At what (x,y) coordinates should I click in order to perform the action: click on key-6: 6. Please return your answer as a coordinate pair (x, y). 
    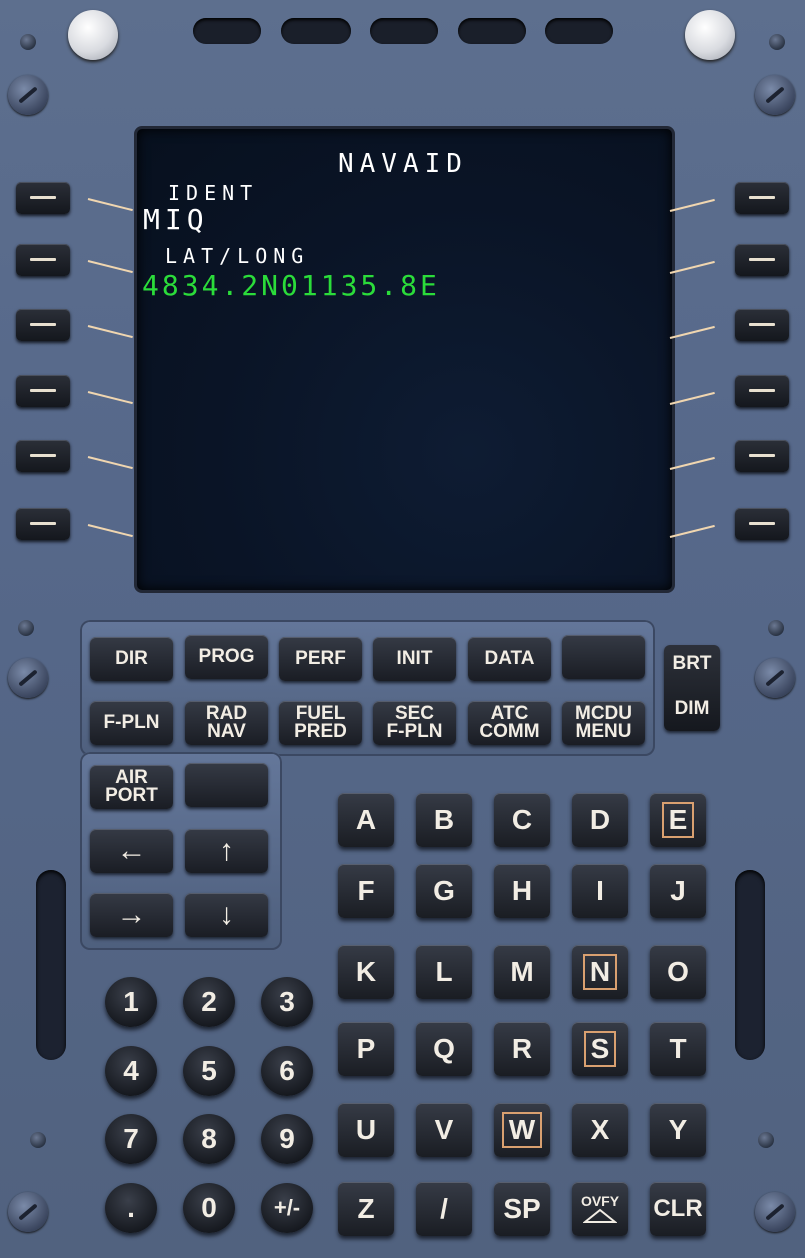
    Looking at the image, I should click on (287, 1071).